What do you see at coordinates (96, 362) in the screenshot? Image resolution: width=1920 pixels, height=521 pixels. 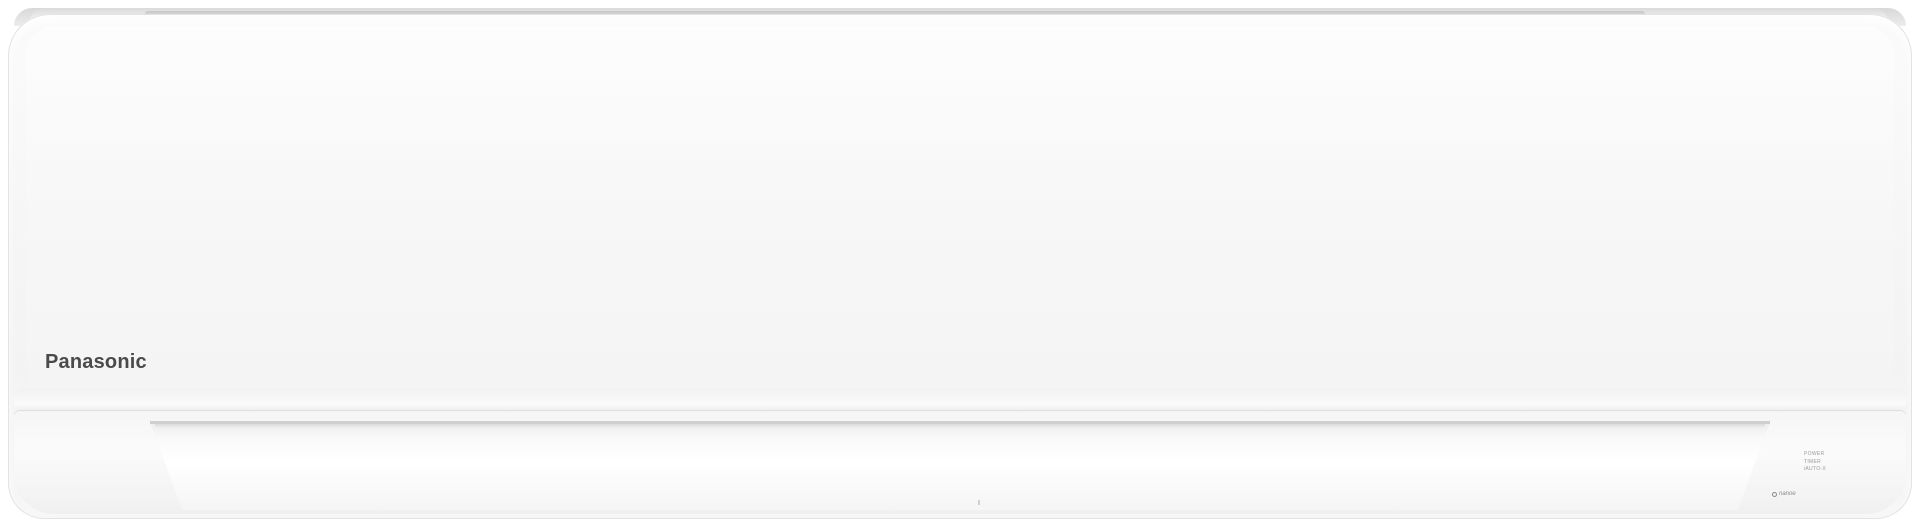 I see `brand-logo: Panasonic` at bounding box center [96, 362].